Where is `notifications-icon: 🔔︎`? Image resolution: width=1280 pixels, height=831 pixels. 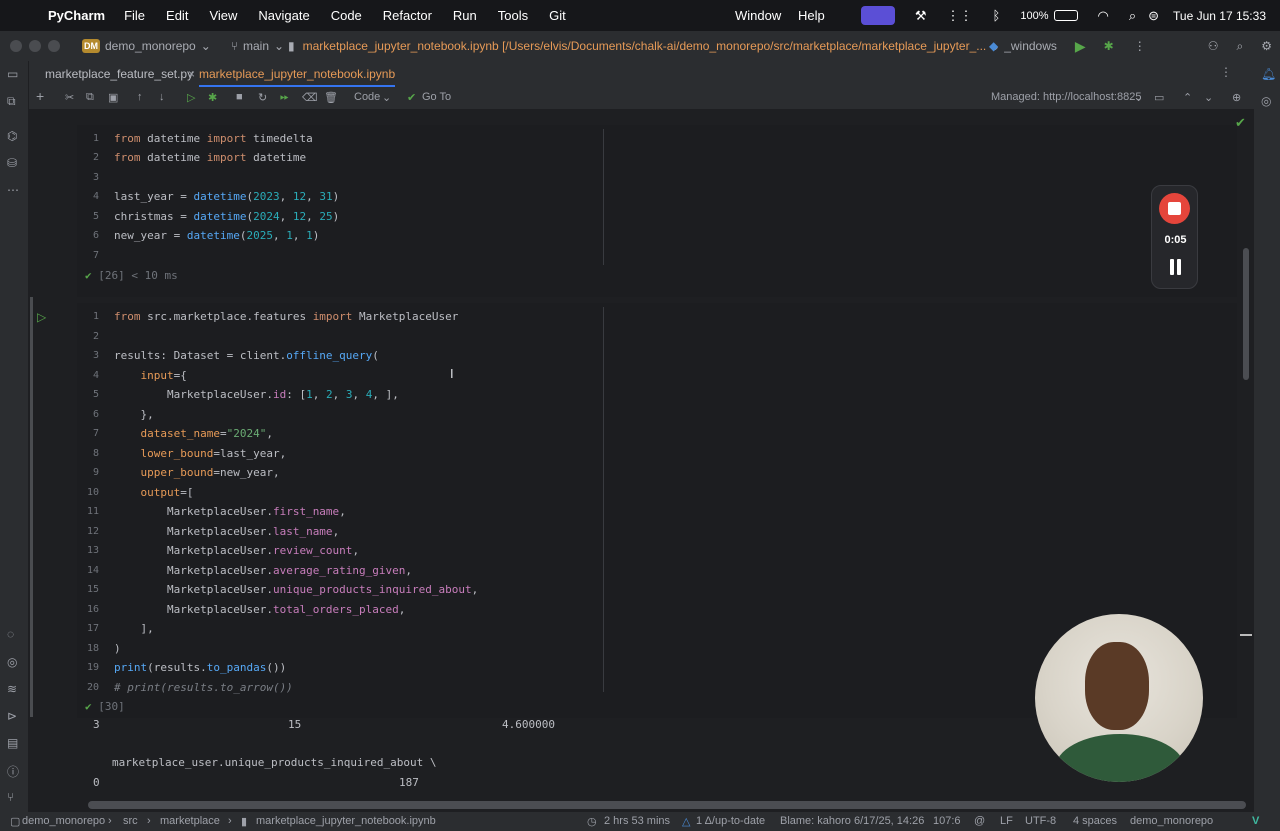
notifications-icon: 🔔︎ is located at coordinates (1268, 74).